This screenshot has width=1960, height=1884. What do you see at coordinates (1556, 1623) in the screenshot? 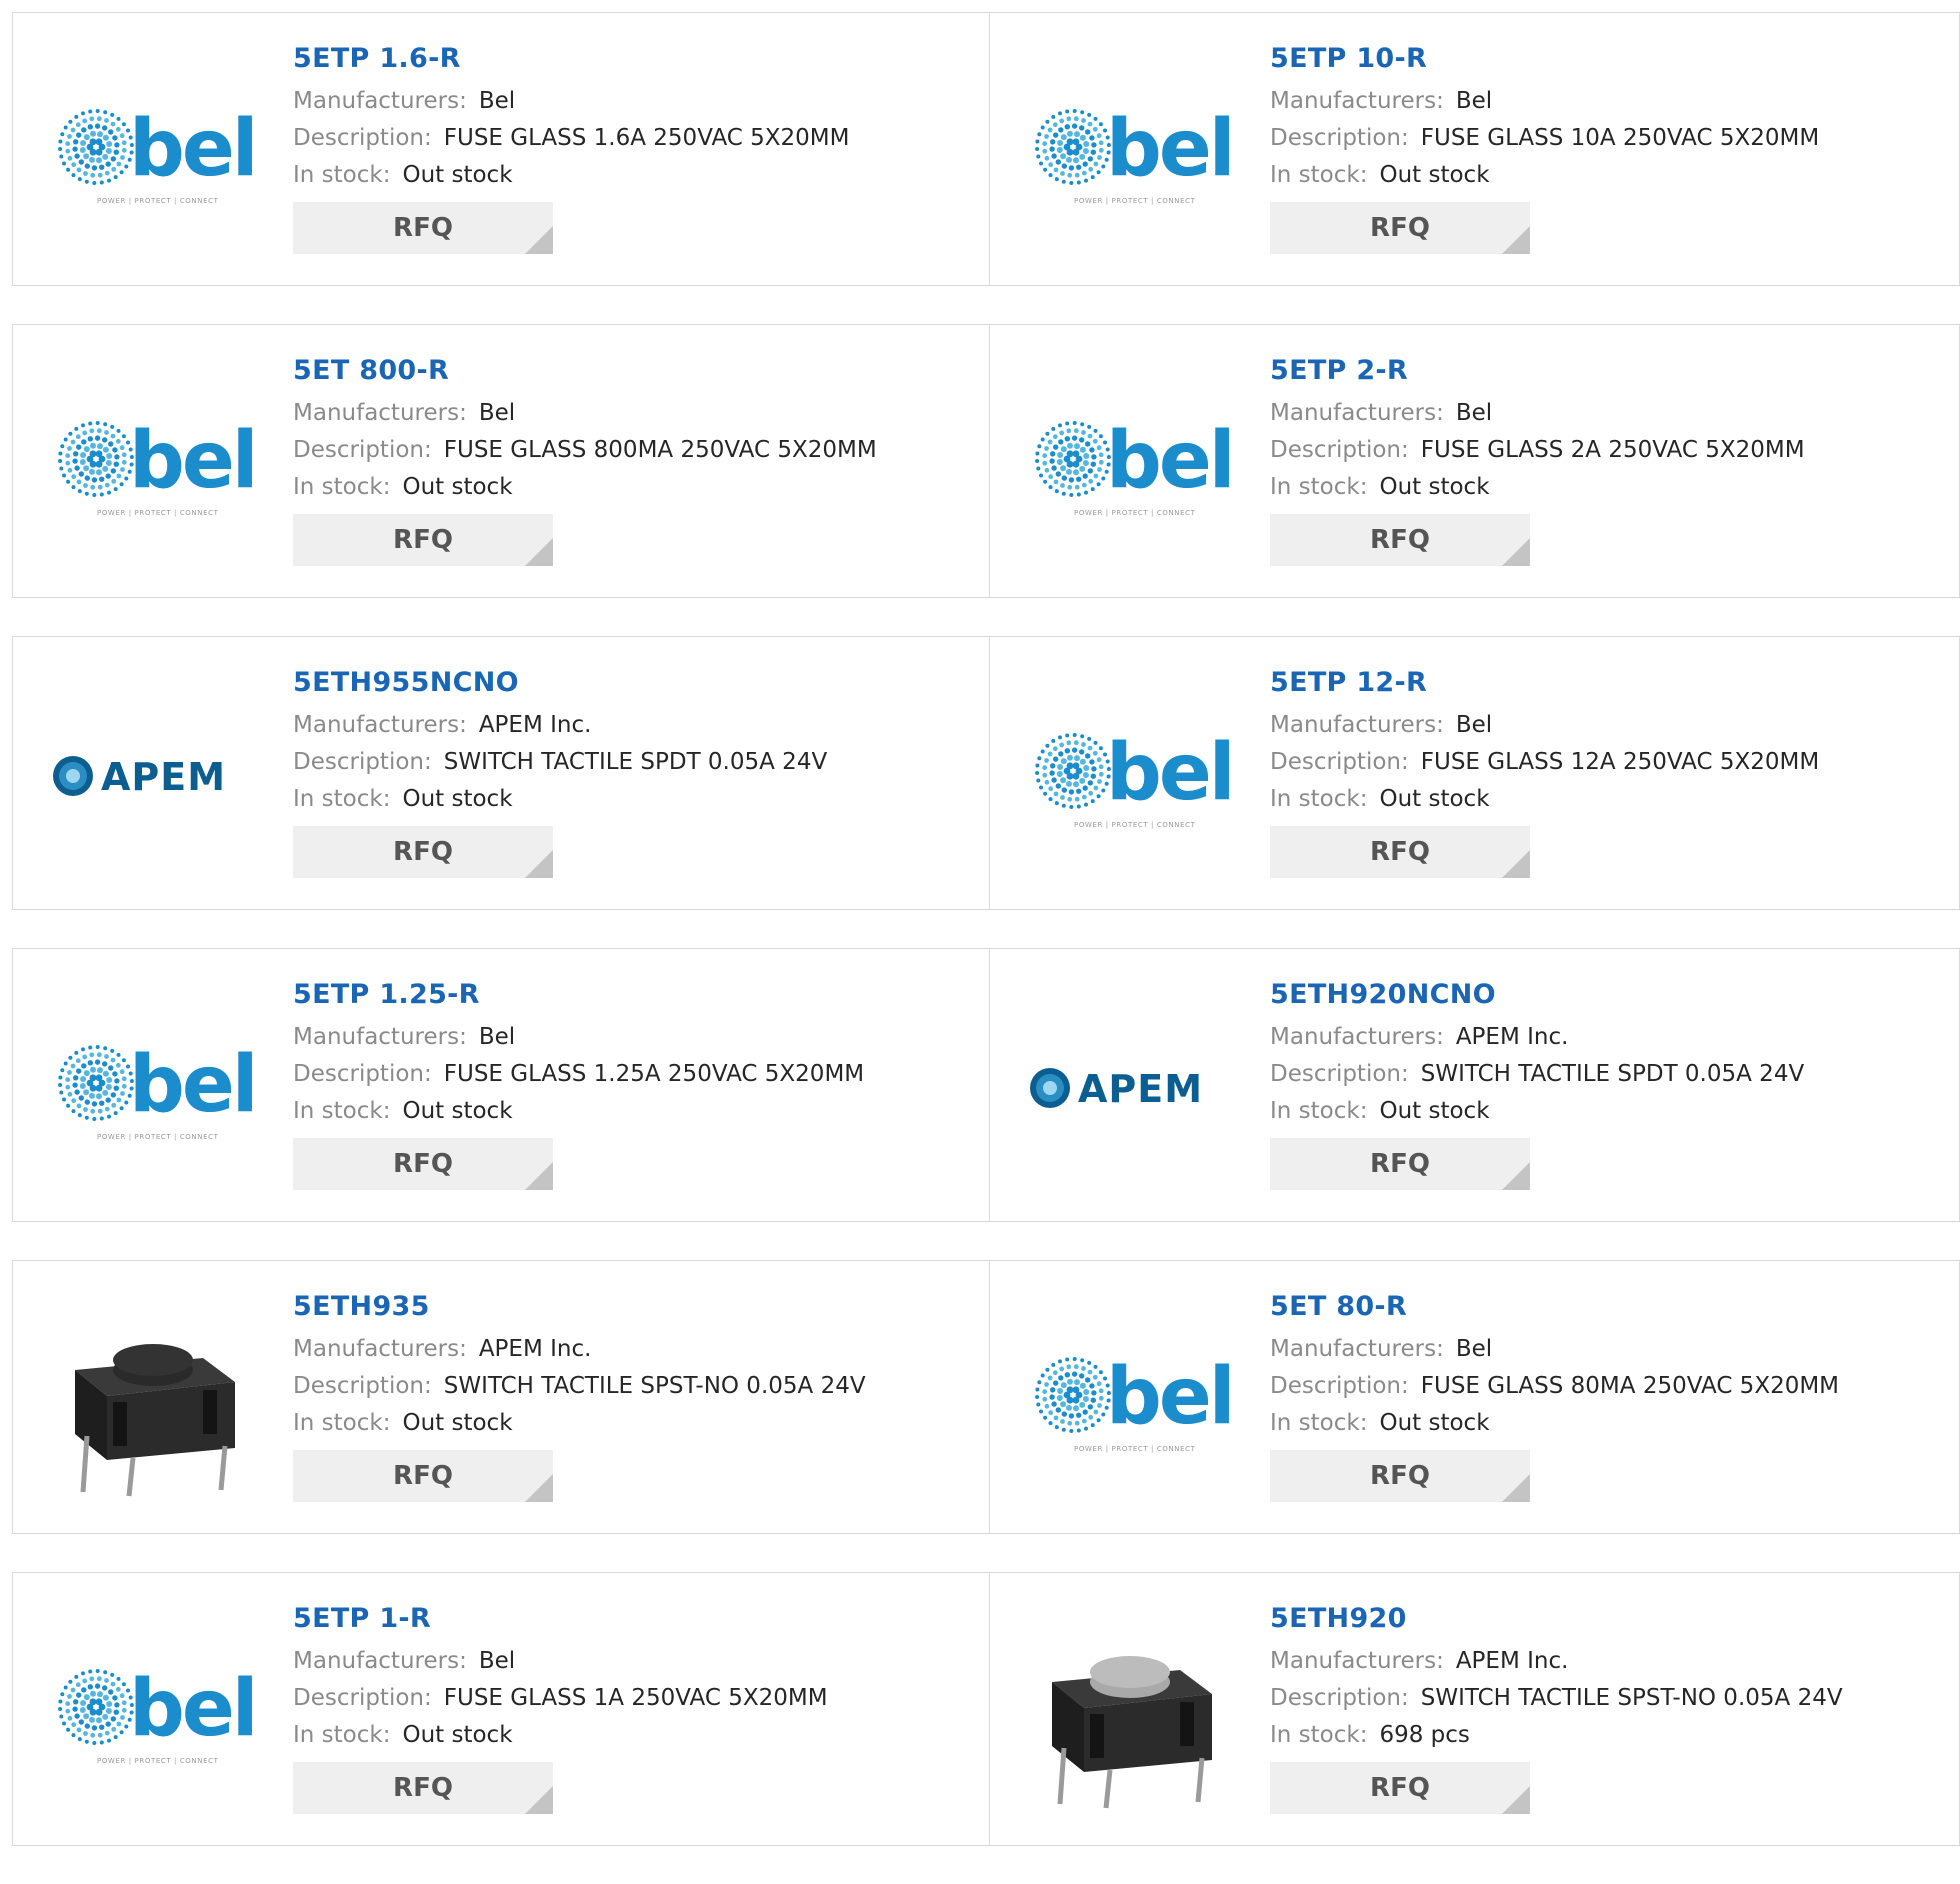
I see `part-number-link: 5ETH920` at bounding box center [1556, 1623].